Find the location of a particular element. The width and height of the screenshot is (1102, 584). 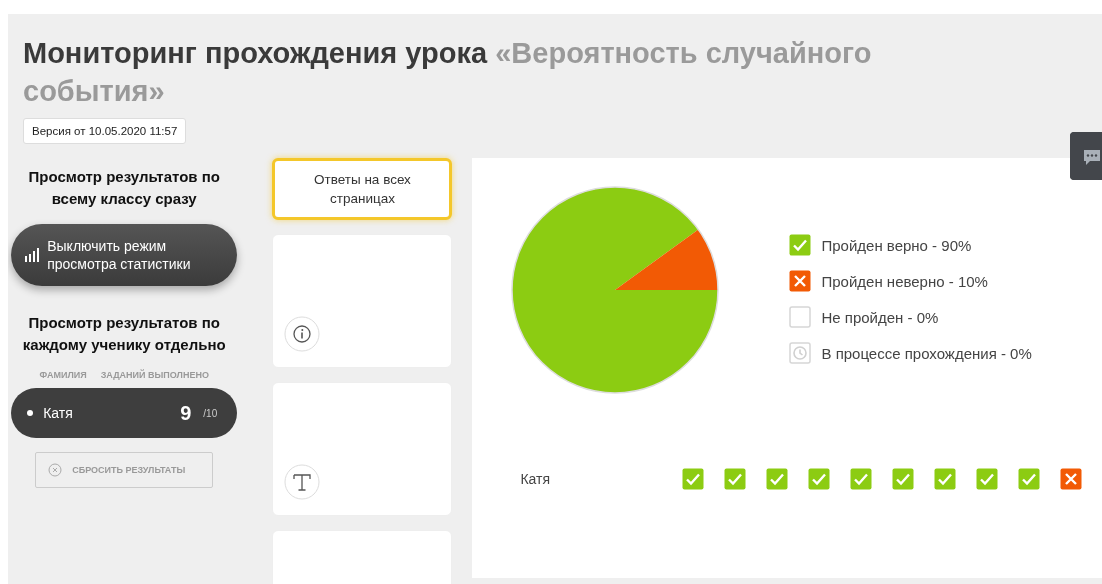

student-name: Катя is located at coordinates (536, 479).